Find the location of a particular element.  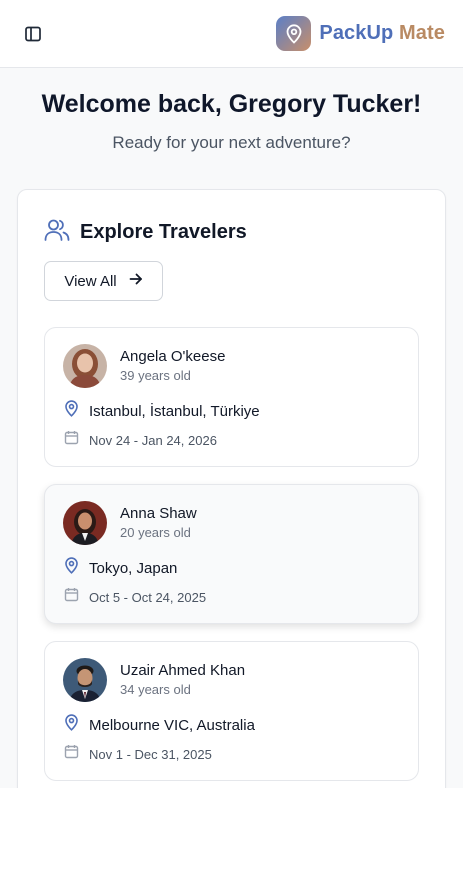

traveler-dates-row: Nov 1 - Dec 31, 2025 is located at coordinates (232, 754).